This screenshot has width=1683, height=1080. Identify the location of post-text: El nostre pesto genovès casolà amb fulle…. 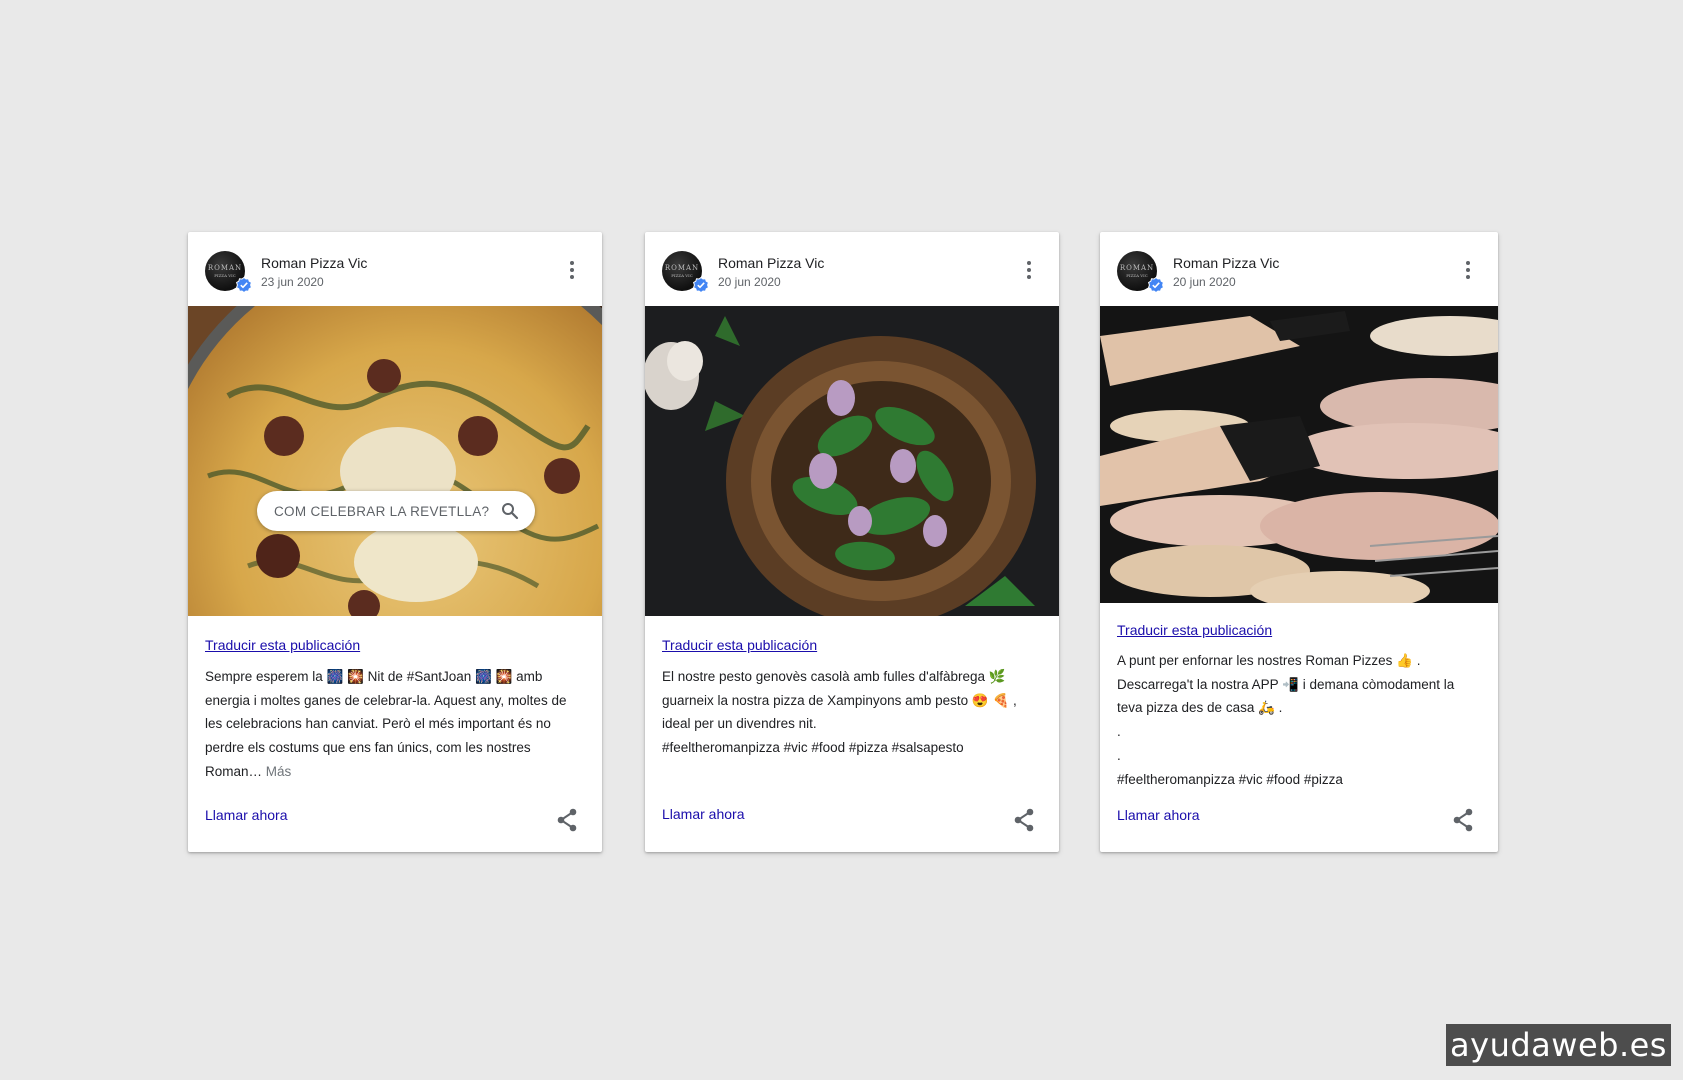
(852, 712).